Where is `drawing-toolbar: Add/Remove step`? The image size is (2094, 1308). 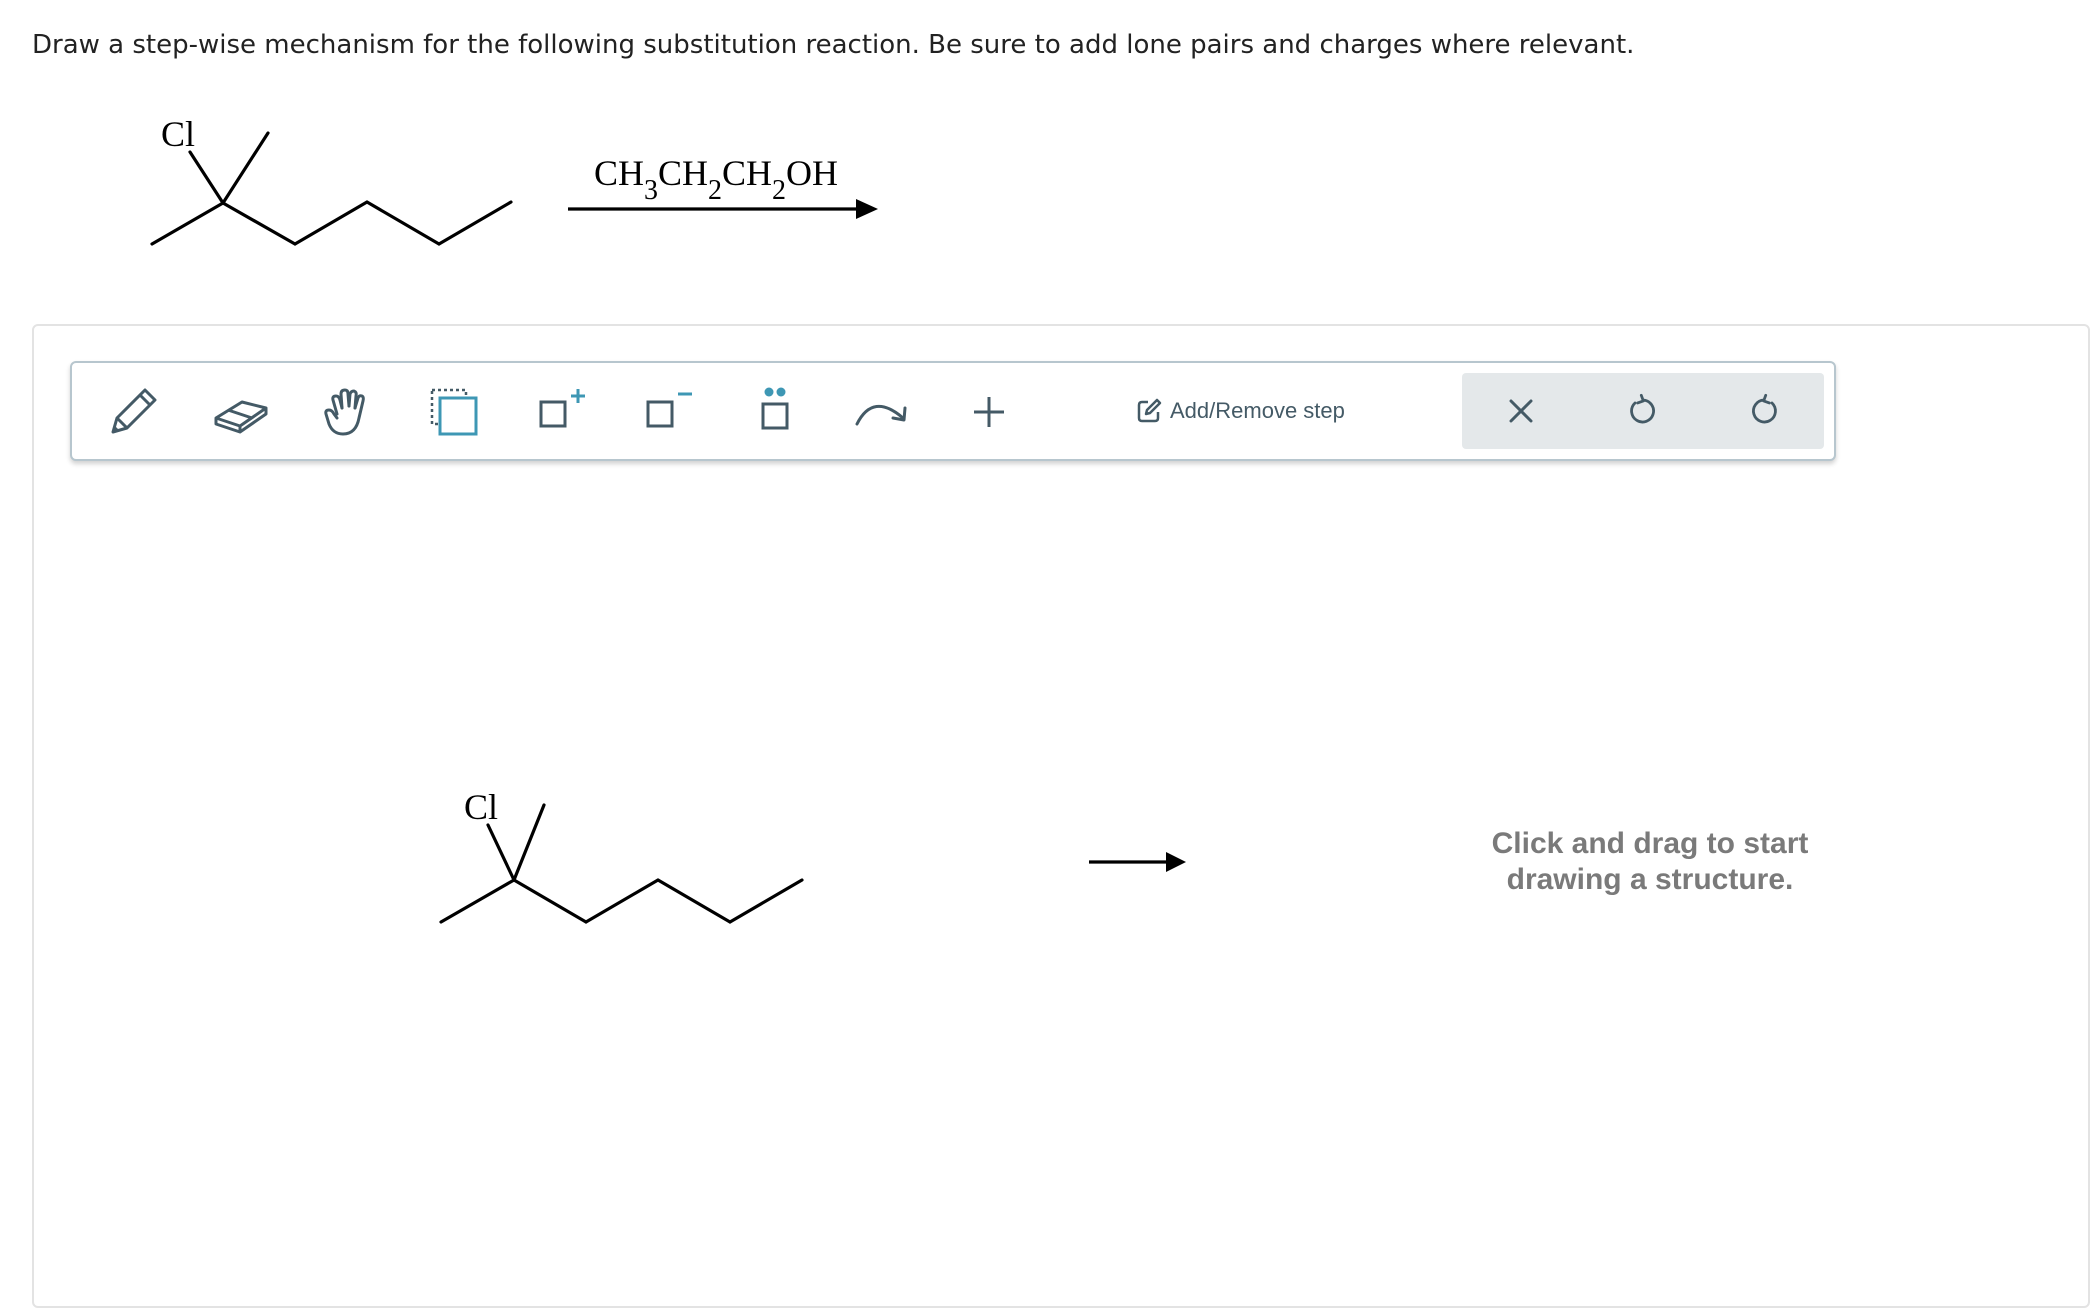 drawing-toolbar: Add/Remove step is located at coordinates (953, 411).